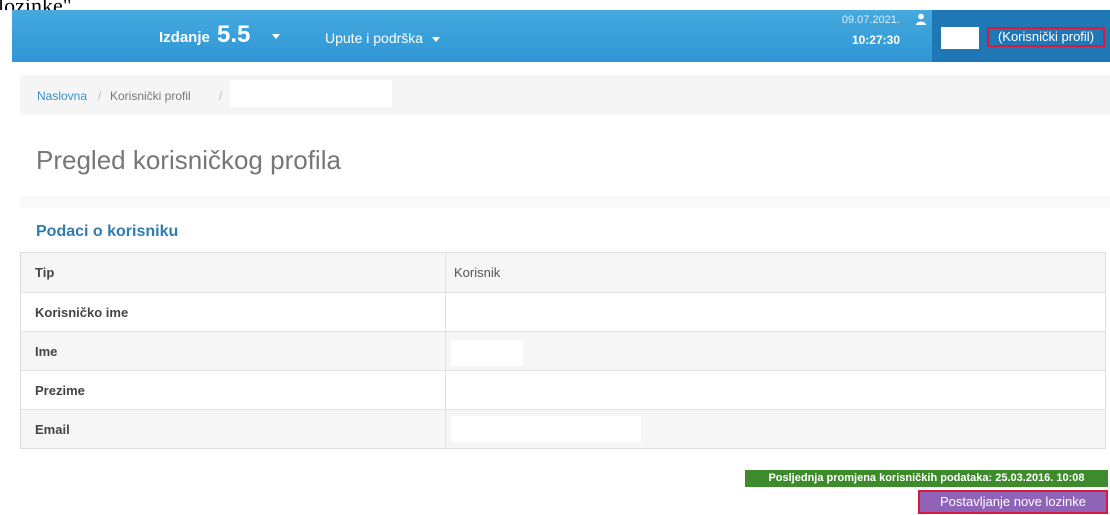 This screenshot has width=1110, height=515. What do you see at coordinates (546, 429) in the screenshot?
I see `email-redacted` at bounding box center [546, 429].